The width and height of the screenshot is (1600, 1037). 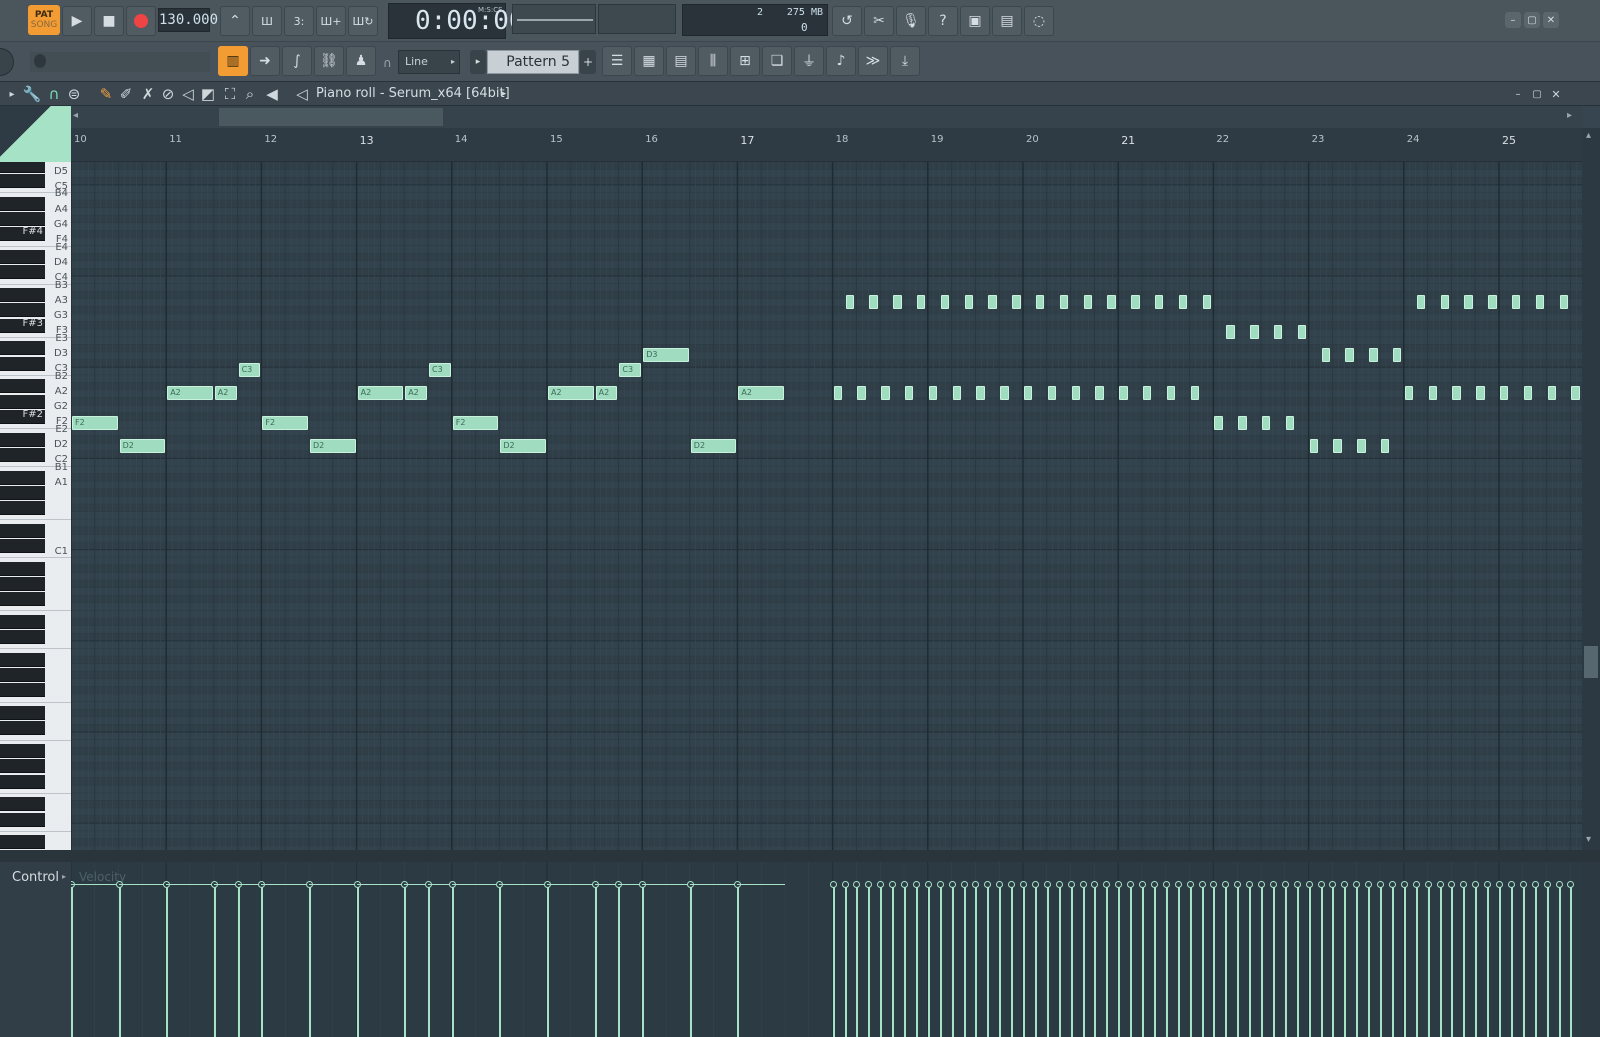 What do you see at coordinates (32, 94) in the screenshot?
I see `wrench-icon: 🔧` at bounding box center [32, 94].